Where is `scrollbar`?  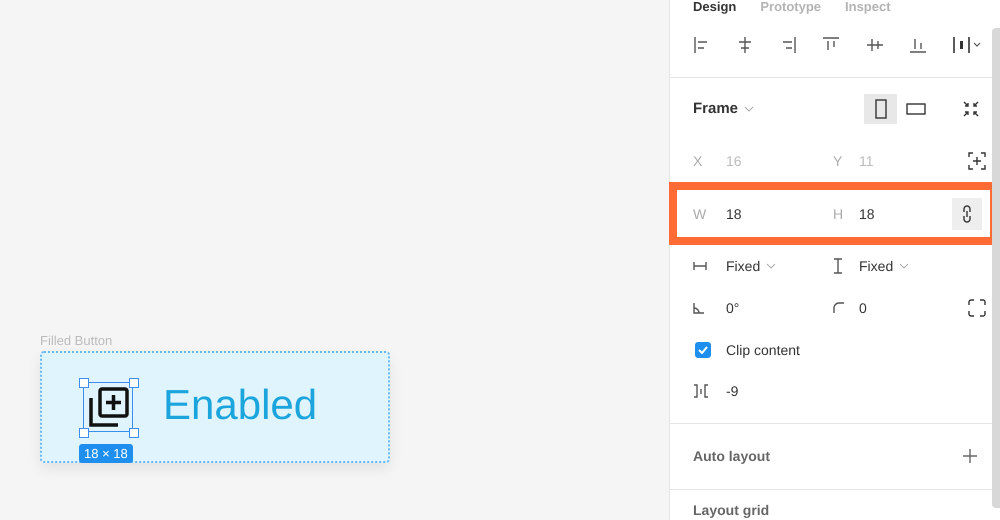
scrollbar is located at coordinates (996, 268).